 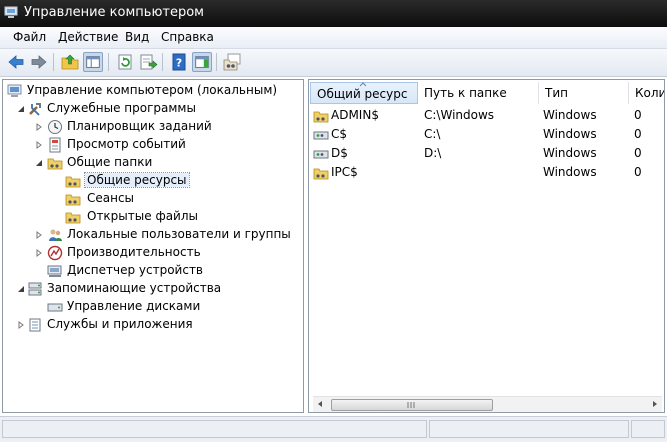 What do you see at coordinates (339, 153) in the screenshot?
I see `share-name: D$` at bounding box center [339, 153].